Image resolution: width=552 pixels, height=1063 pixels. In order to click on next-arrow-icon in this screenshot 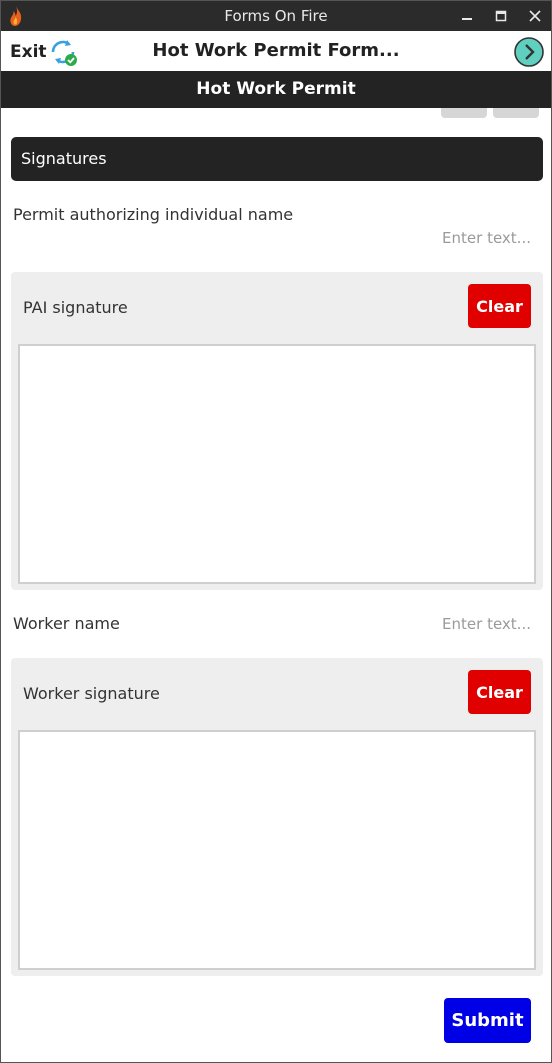, I will do `click(529, 52)`.